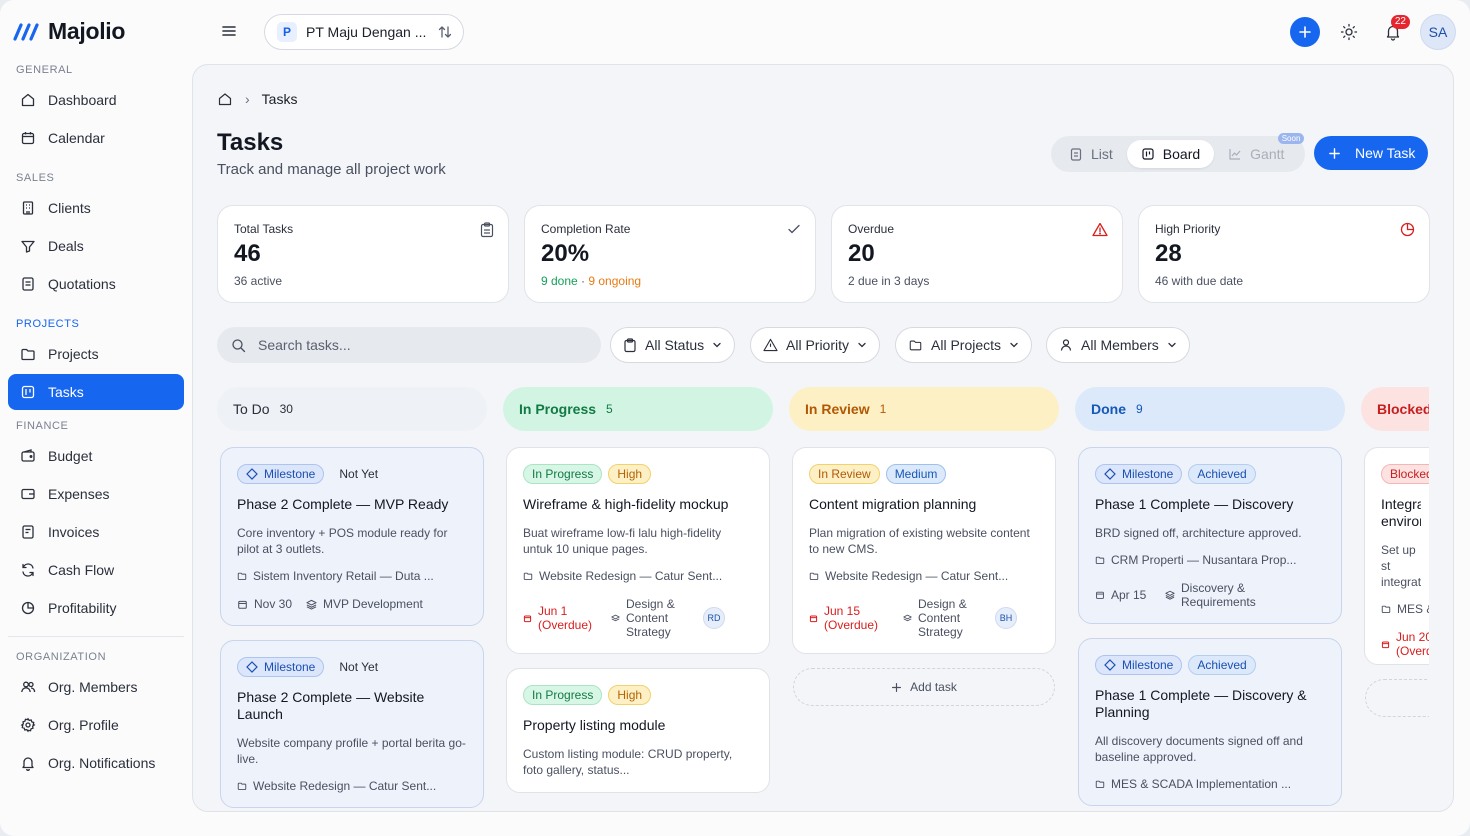 Image resolution: width=1470 pixels, height=836 pixels. I want to click on column-header: To Do 30, so click(352, 409).